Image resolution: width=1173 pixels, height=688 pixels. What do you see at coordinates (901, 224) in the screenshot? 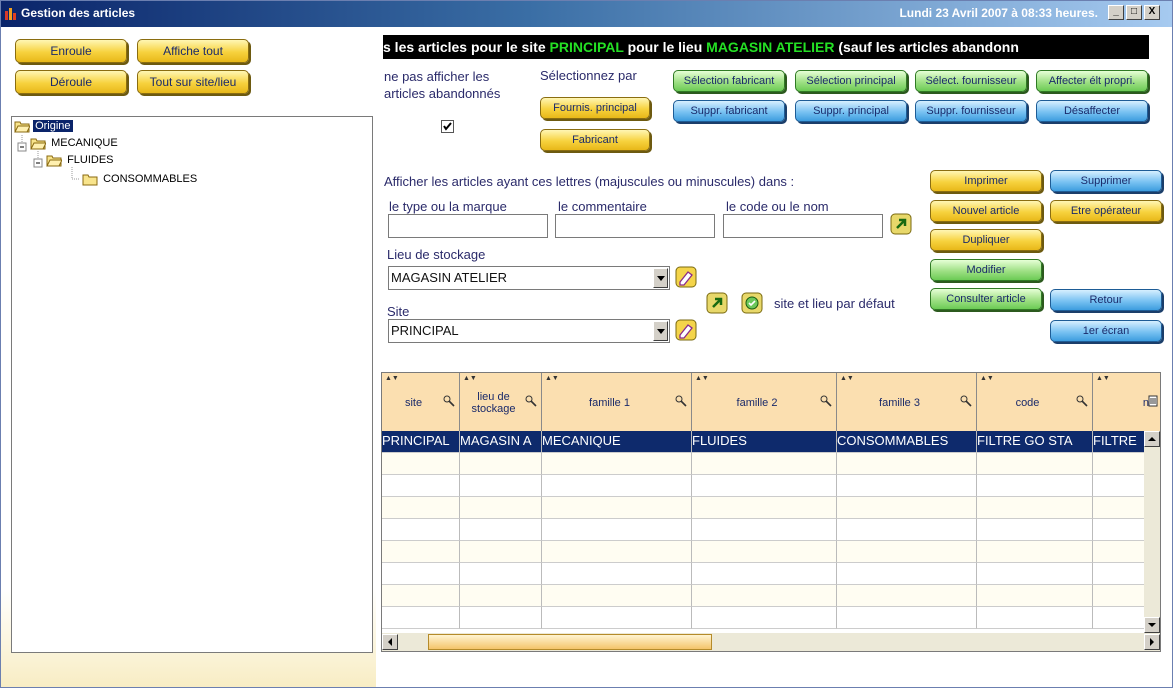
I see `search-go-icon` at bounding box center [901, 224].